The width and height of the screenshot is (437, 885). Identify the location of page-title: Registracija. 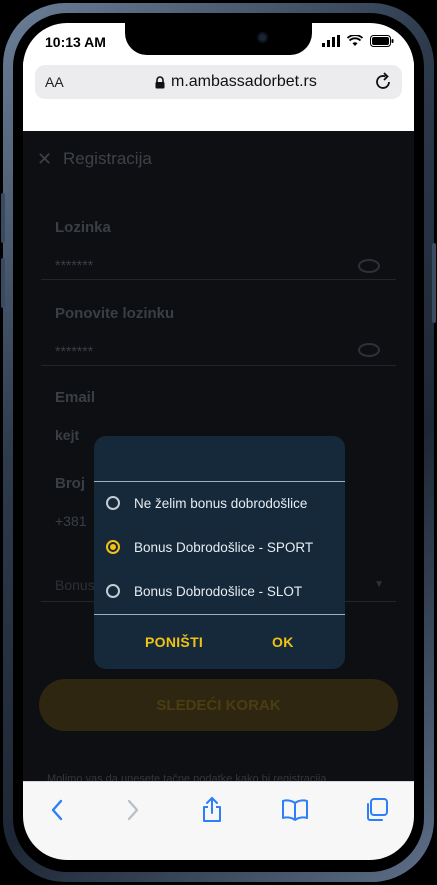
(107, 158).